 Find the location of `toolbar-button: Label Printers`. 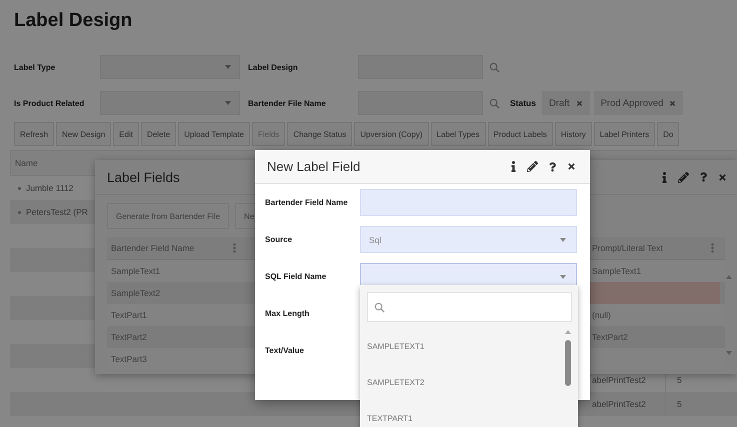

toolbar-button: Label Printers is located at coordinates (625, 134).